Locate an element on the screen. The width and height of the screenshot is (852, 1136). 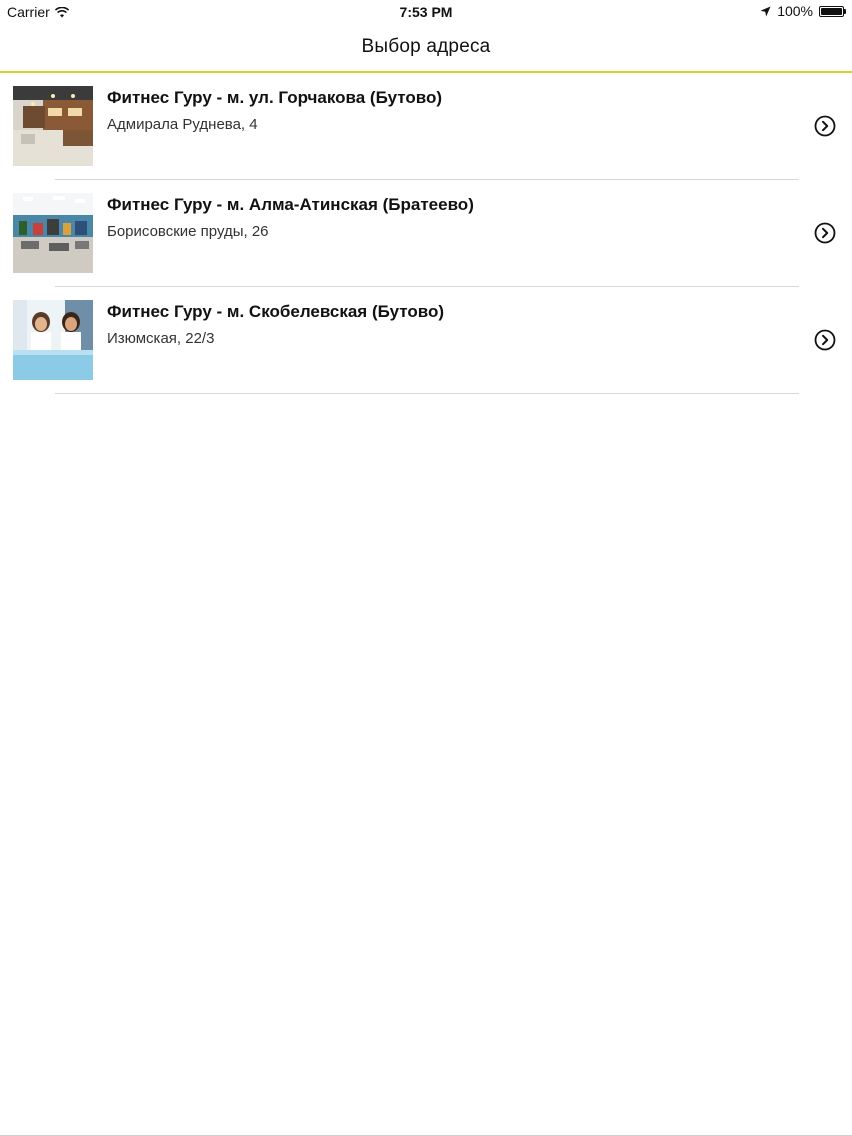
gym-address: Изюмская, 22/3 is located at coordinates (161, 338).